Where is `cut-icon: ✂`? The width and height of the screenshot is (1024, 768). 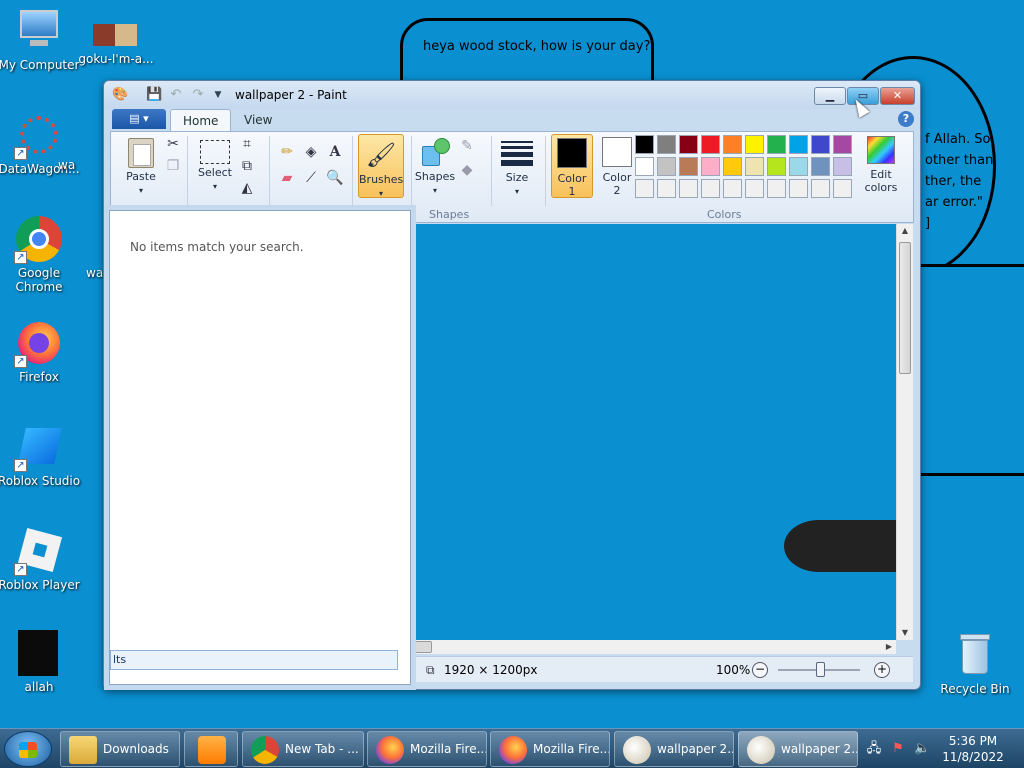
cut-icon: ✂ is located at coordinates (173, 144).